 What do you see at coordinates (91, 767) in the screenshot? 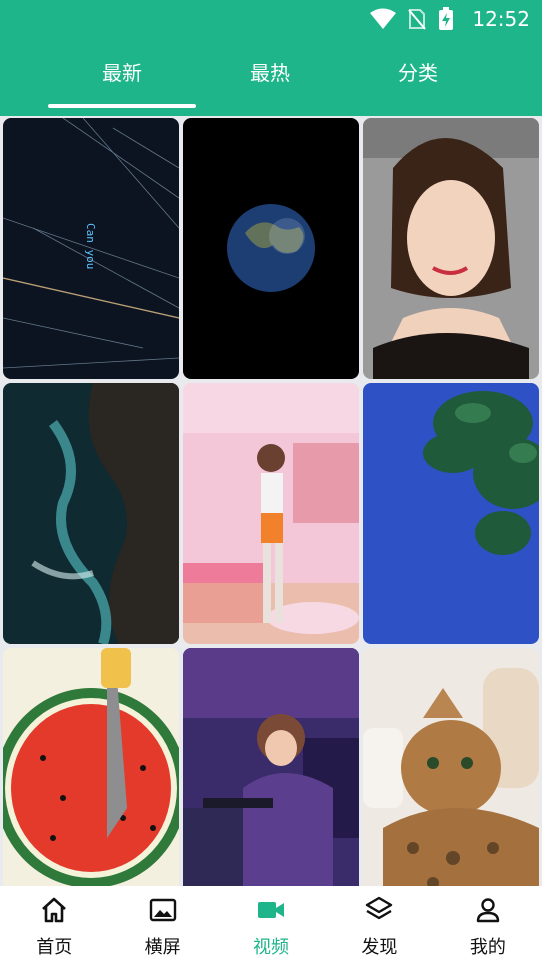
I see `video-thumbnail-watermelon` at bounding box center [91, 767].